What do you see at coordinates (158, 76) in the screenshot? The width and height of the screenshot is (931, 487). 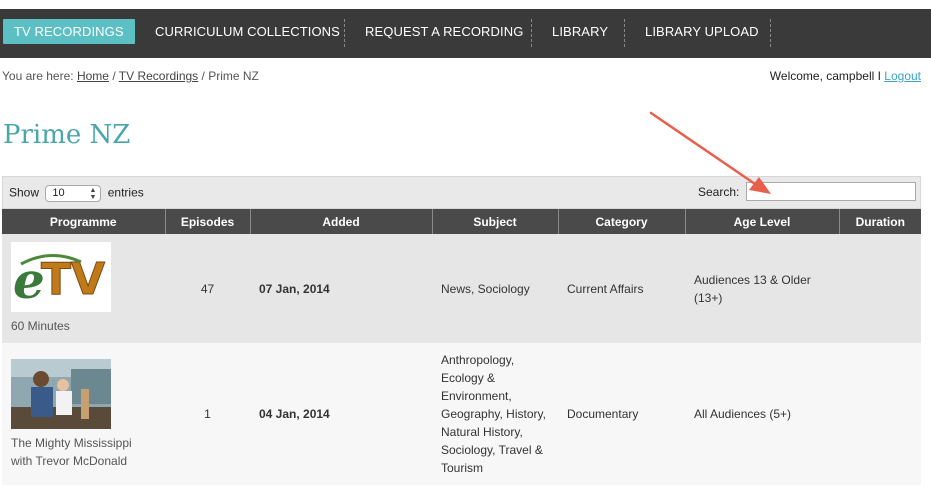 I see `breadcrumb-tv-recordings-link: TV Recordings` at bounding box center [158, 76].